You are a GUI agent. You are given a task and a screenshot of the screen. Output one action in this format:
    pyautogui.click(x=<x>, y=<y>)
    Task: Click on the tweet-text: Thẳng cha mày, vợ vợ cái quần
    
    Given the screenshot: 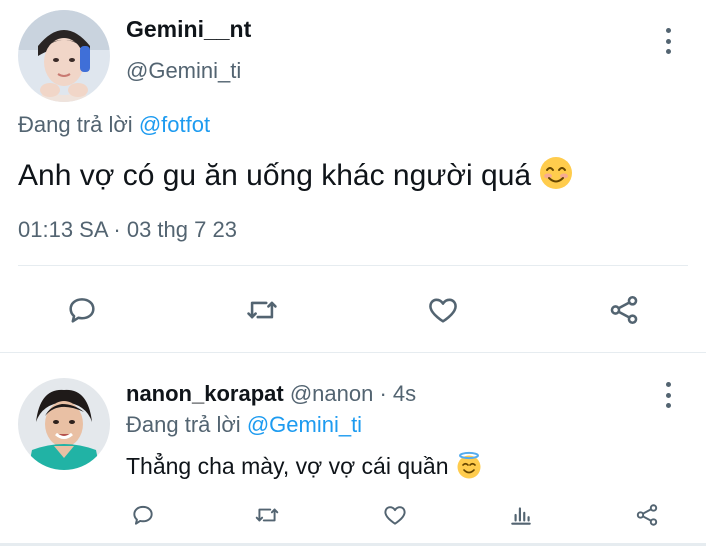 What is the action you would take?
    pyautogui.click(x=304, y=468)
    